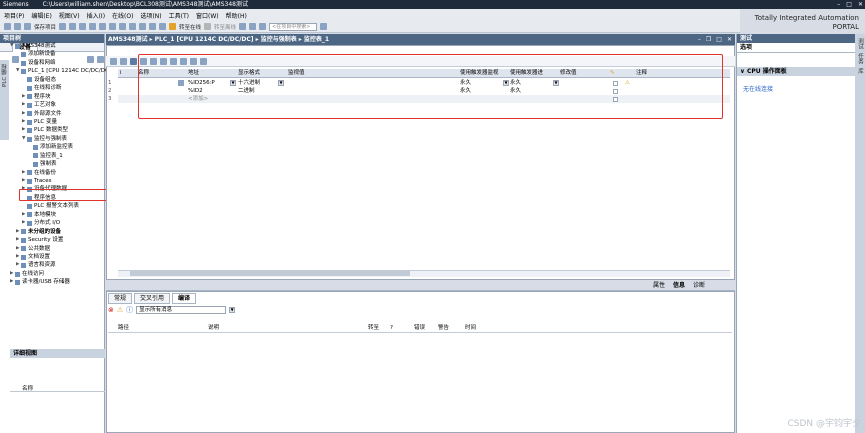 The height and width of the screenshot is (433, 865). Describe the element at coordinates (41, 15) in the screenshot. I see `menu-edit: 编辑(E)` at that location.